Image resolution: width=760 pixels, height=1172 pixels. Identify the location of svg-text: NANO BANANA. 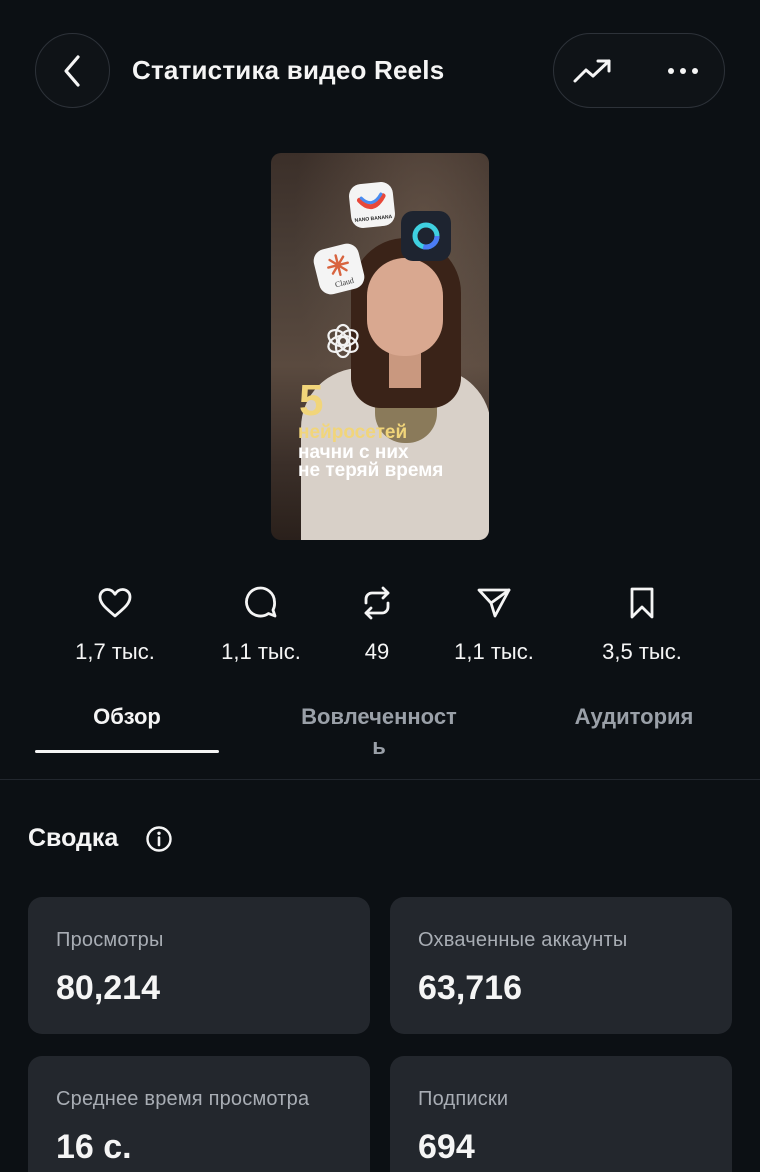
(373, 219).